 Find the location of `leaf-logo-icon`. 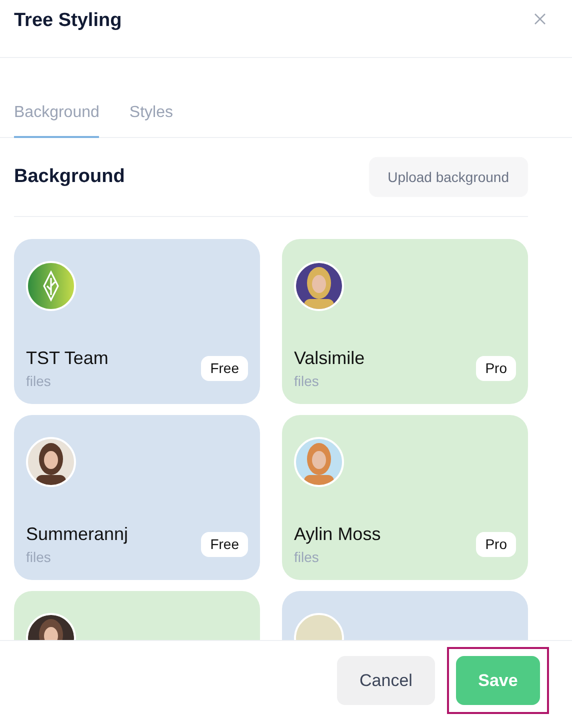

leaf-logo-icon is located at coordinates (51, 286).